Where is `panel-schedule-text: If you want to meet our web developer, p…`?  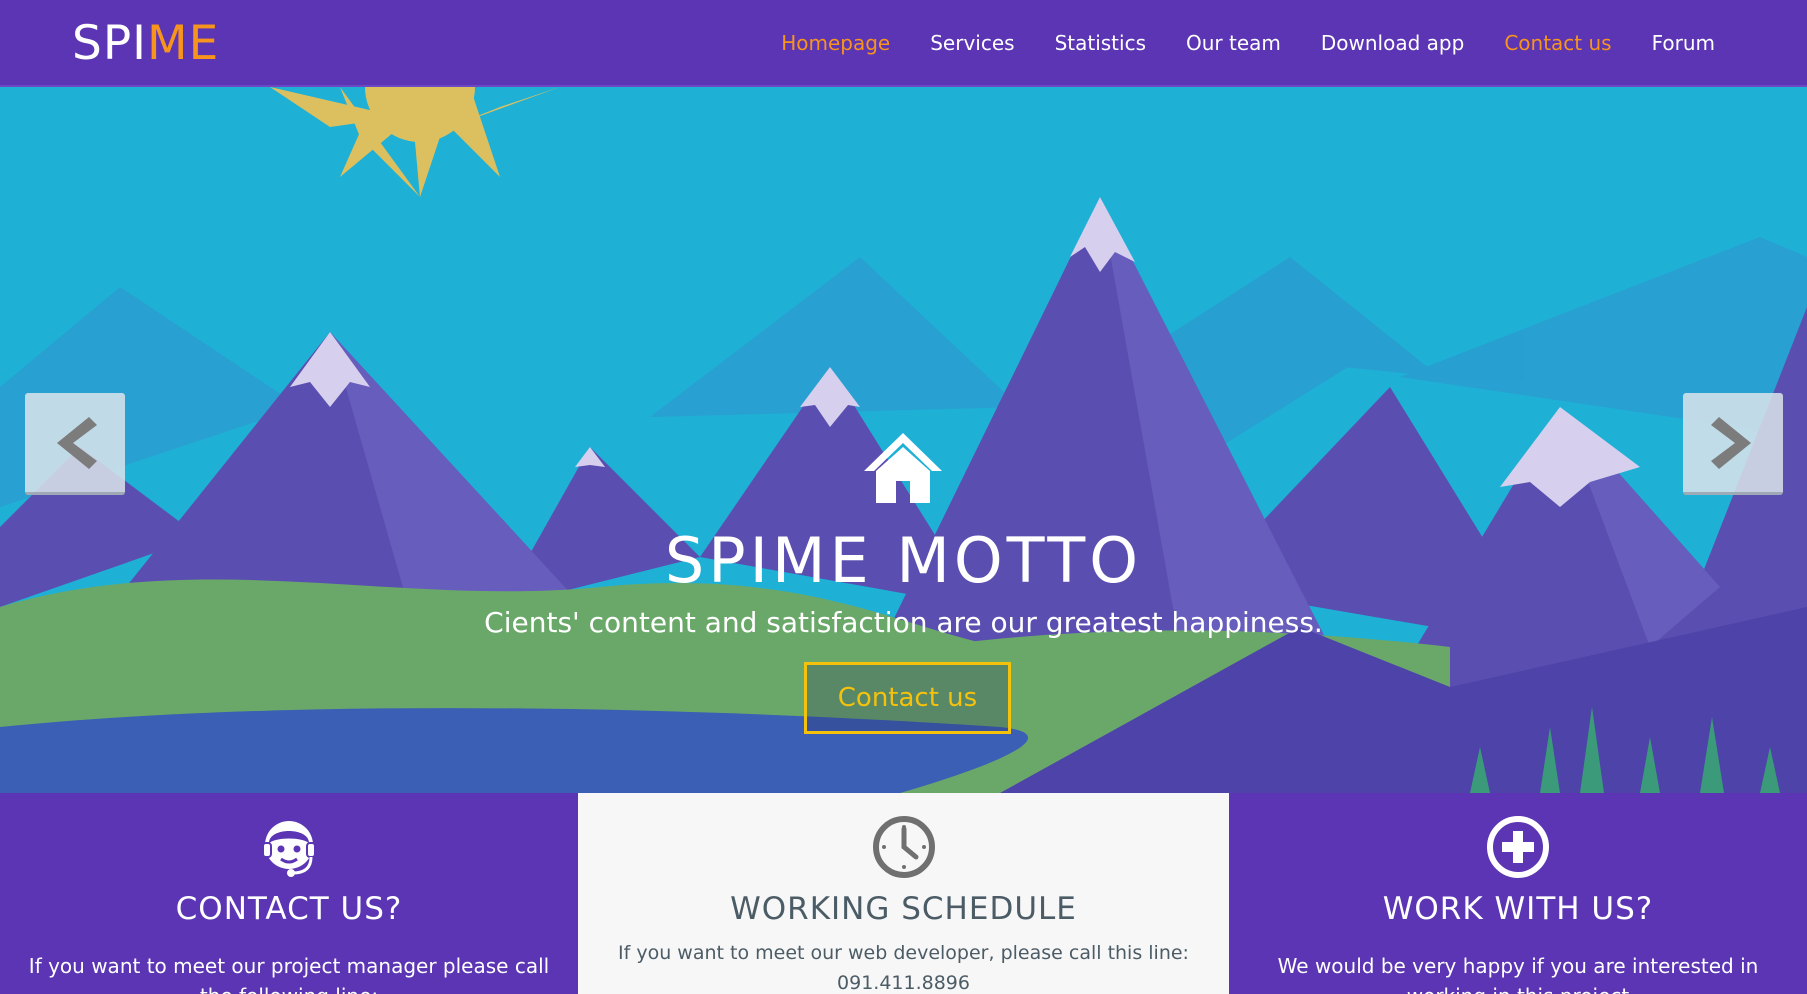 panel-schedule-text: If you want to meet our web developer, p… is located at coordinates (903, 968).